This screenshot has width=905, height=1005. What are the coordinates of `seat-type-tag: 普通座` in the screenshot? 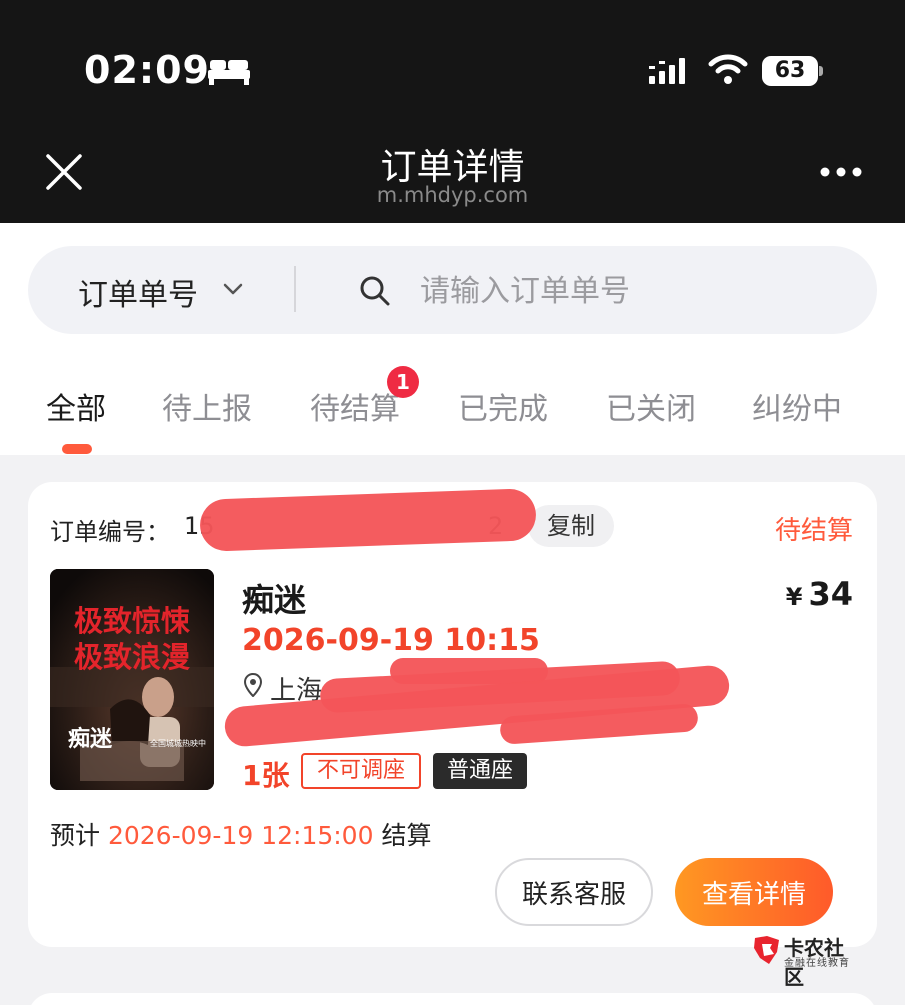 It's located at (480, 771).